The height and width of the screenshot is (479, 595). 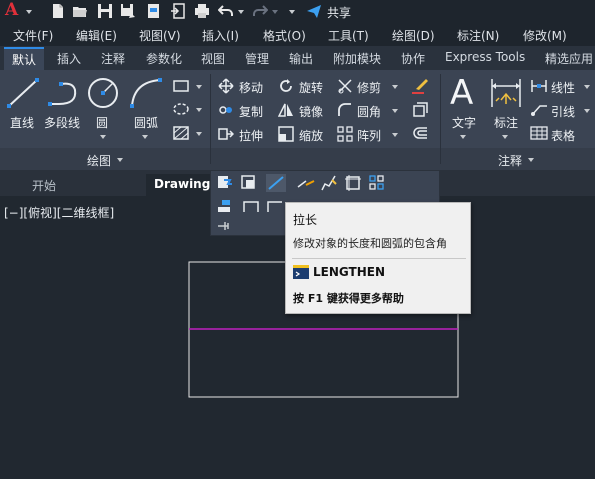 What do you see at coordinates (345, 134) in the screenshot?
I see `array-icon` at bounding box center [345, 134].